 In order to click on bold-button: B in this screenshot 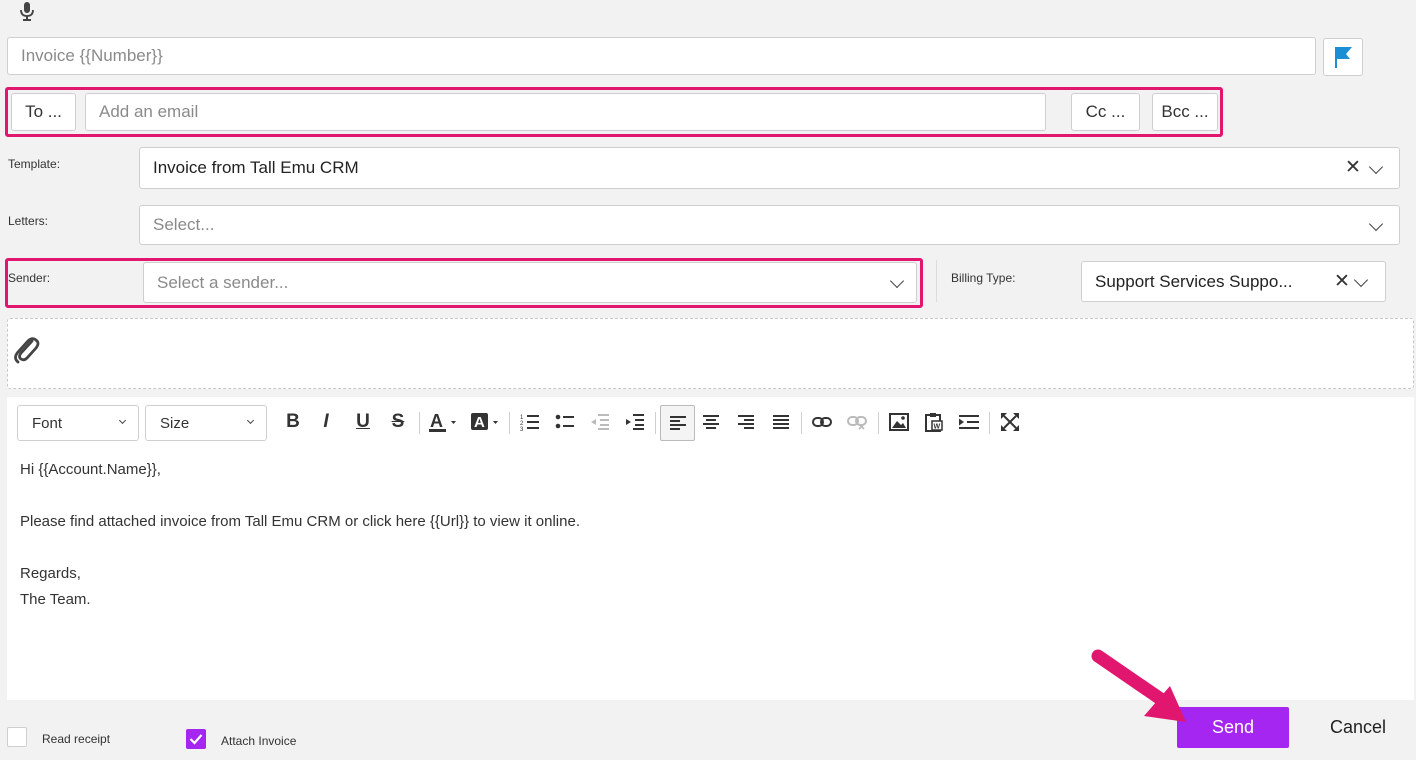, I will do `click(293, 422)`.